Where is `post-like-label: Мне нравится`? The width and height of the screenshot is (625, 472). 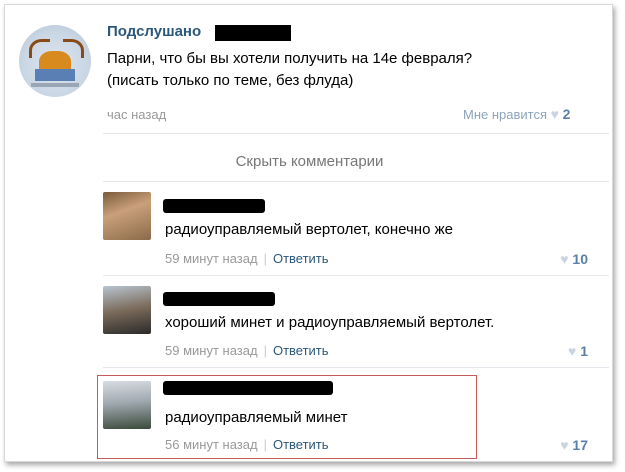
post-like-label: Мне нравится is located at coordinates (505, 114).